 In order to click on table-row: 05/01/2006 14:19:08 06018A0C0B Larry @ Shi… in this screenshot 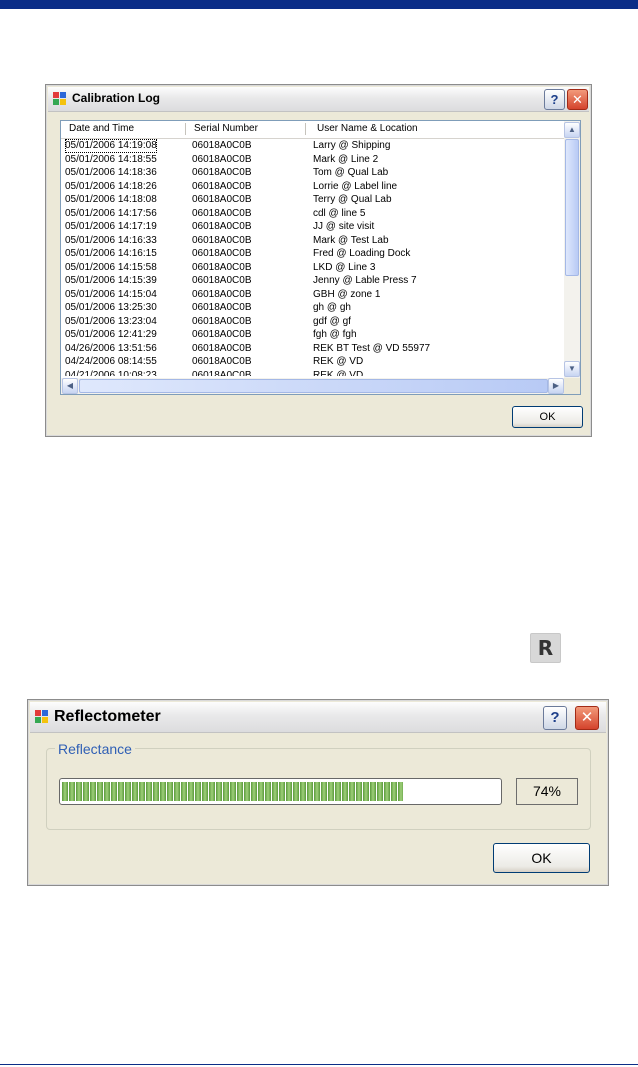, I will do `click(312, 146)`.